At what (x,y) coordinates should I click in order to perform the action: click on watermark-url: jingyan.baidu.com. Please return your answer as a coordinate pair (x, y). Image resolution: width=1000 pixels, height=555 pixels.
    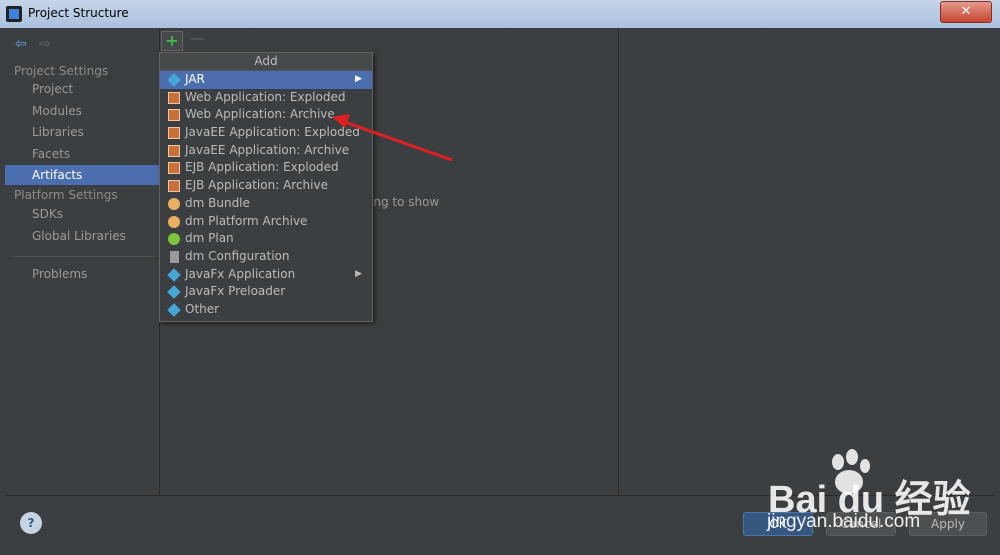
    Looking at the image, I should click on (844, 521).